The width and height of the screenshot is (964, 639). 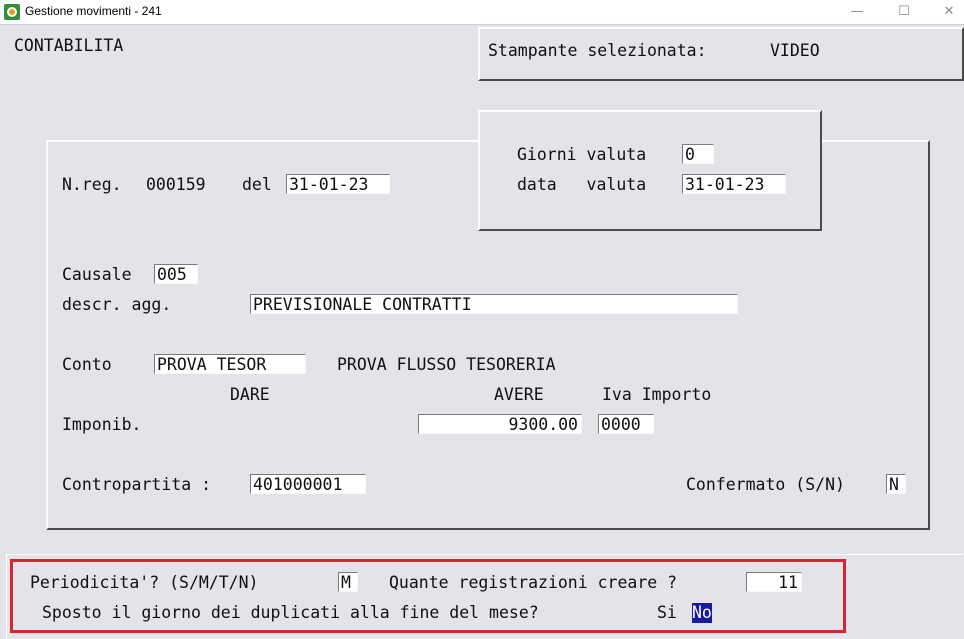 I want to click on confermato-input: N, so click(x=896, y=484).